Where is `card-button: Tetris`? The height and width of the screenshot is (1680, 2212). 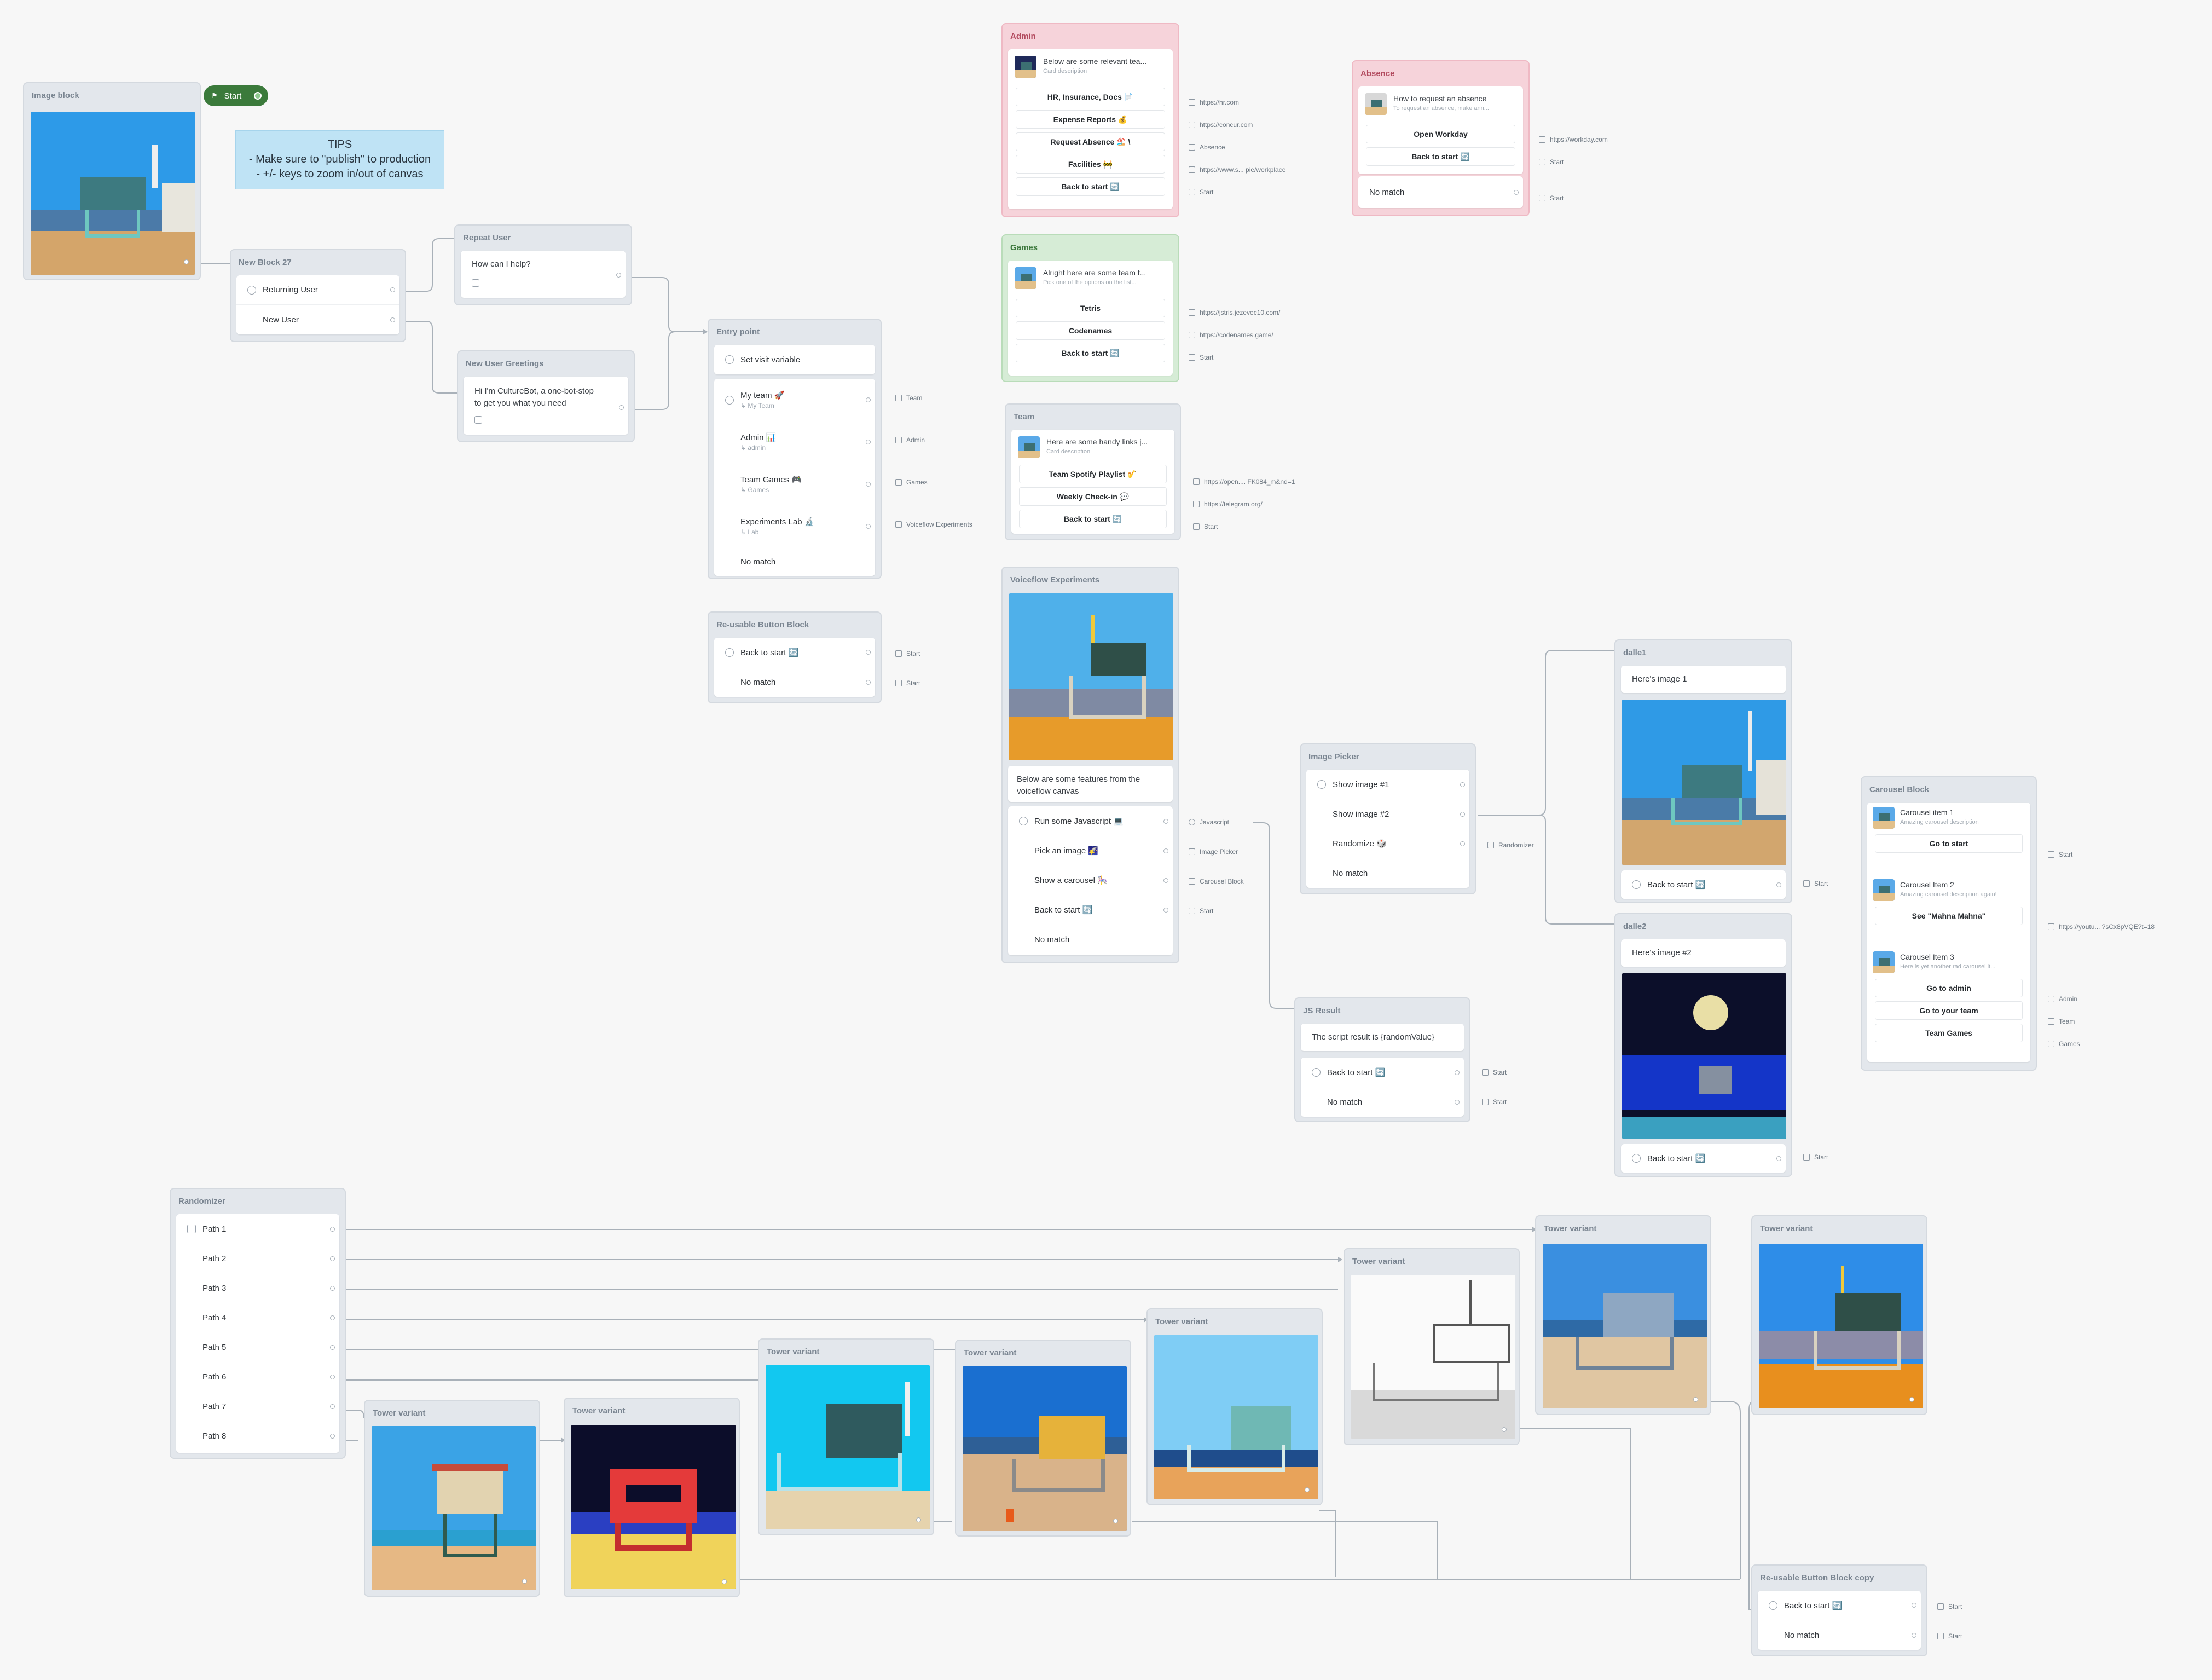 card-button: Tetris is located at coordinates (1090, 308).